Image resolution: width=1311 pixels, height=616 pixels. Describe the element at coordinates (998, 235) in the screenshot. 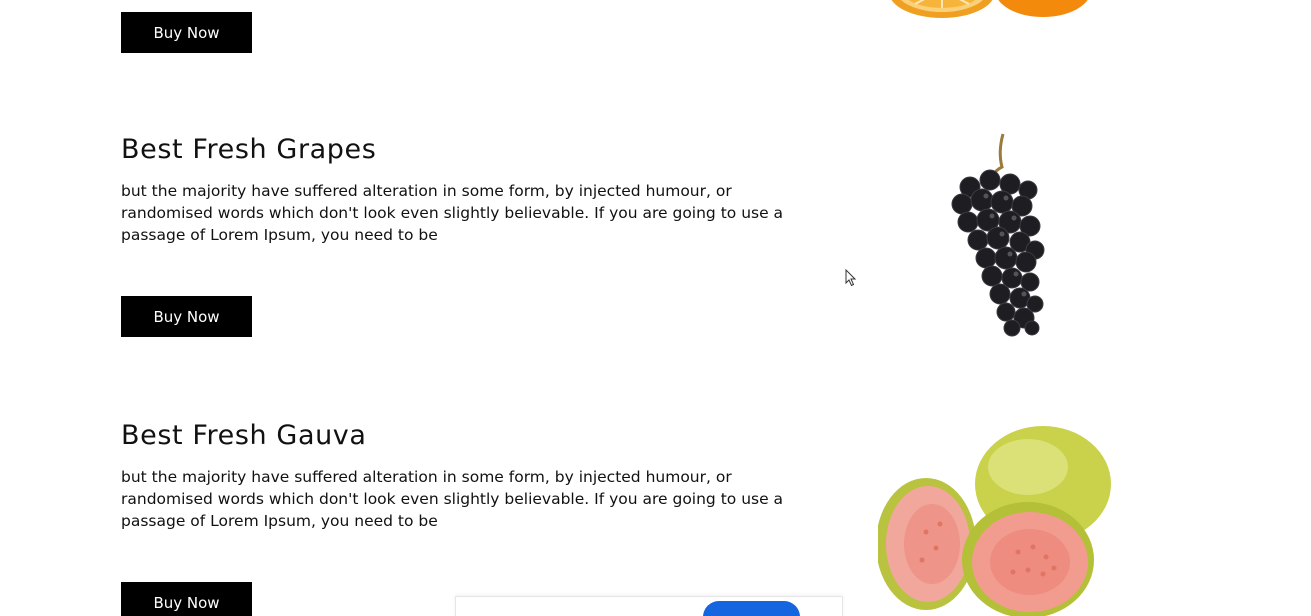

I see `grapes-fruit-image` at that location.